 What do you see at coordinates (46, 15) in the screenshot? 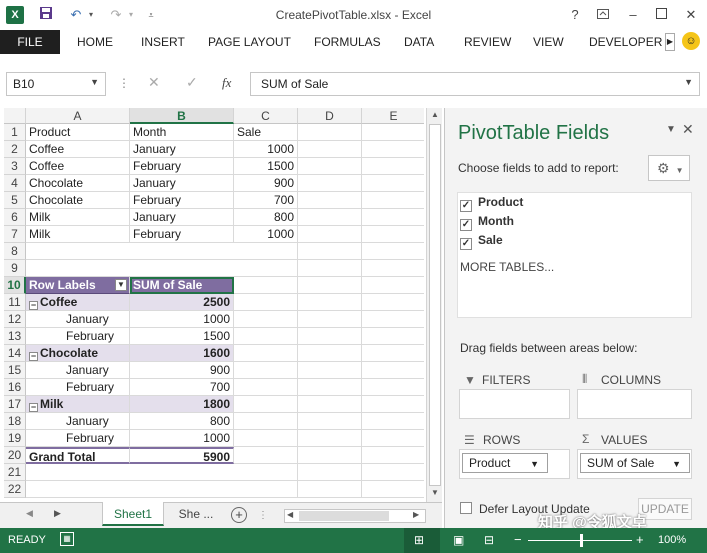
I see `save-icon` at bounding box center [46, 15].